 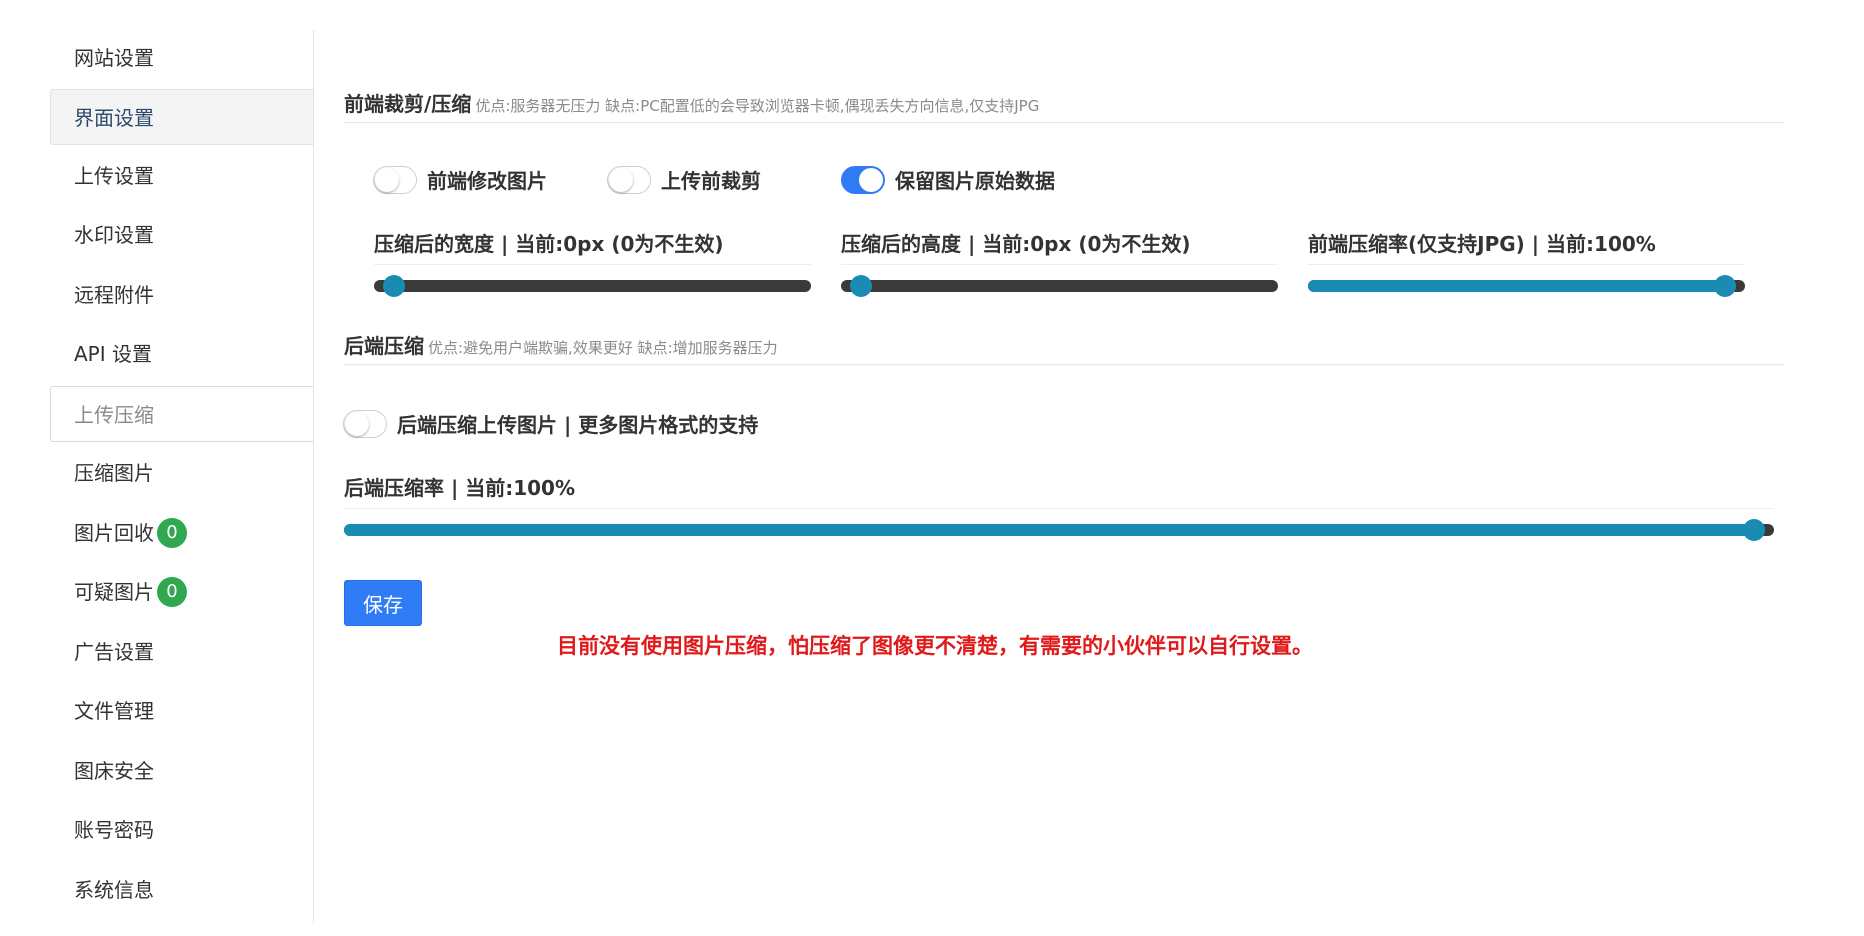 I want to click on sidebar-item-label: 广告设置, so click(x=114, y=652).